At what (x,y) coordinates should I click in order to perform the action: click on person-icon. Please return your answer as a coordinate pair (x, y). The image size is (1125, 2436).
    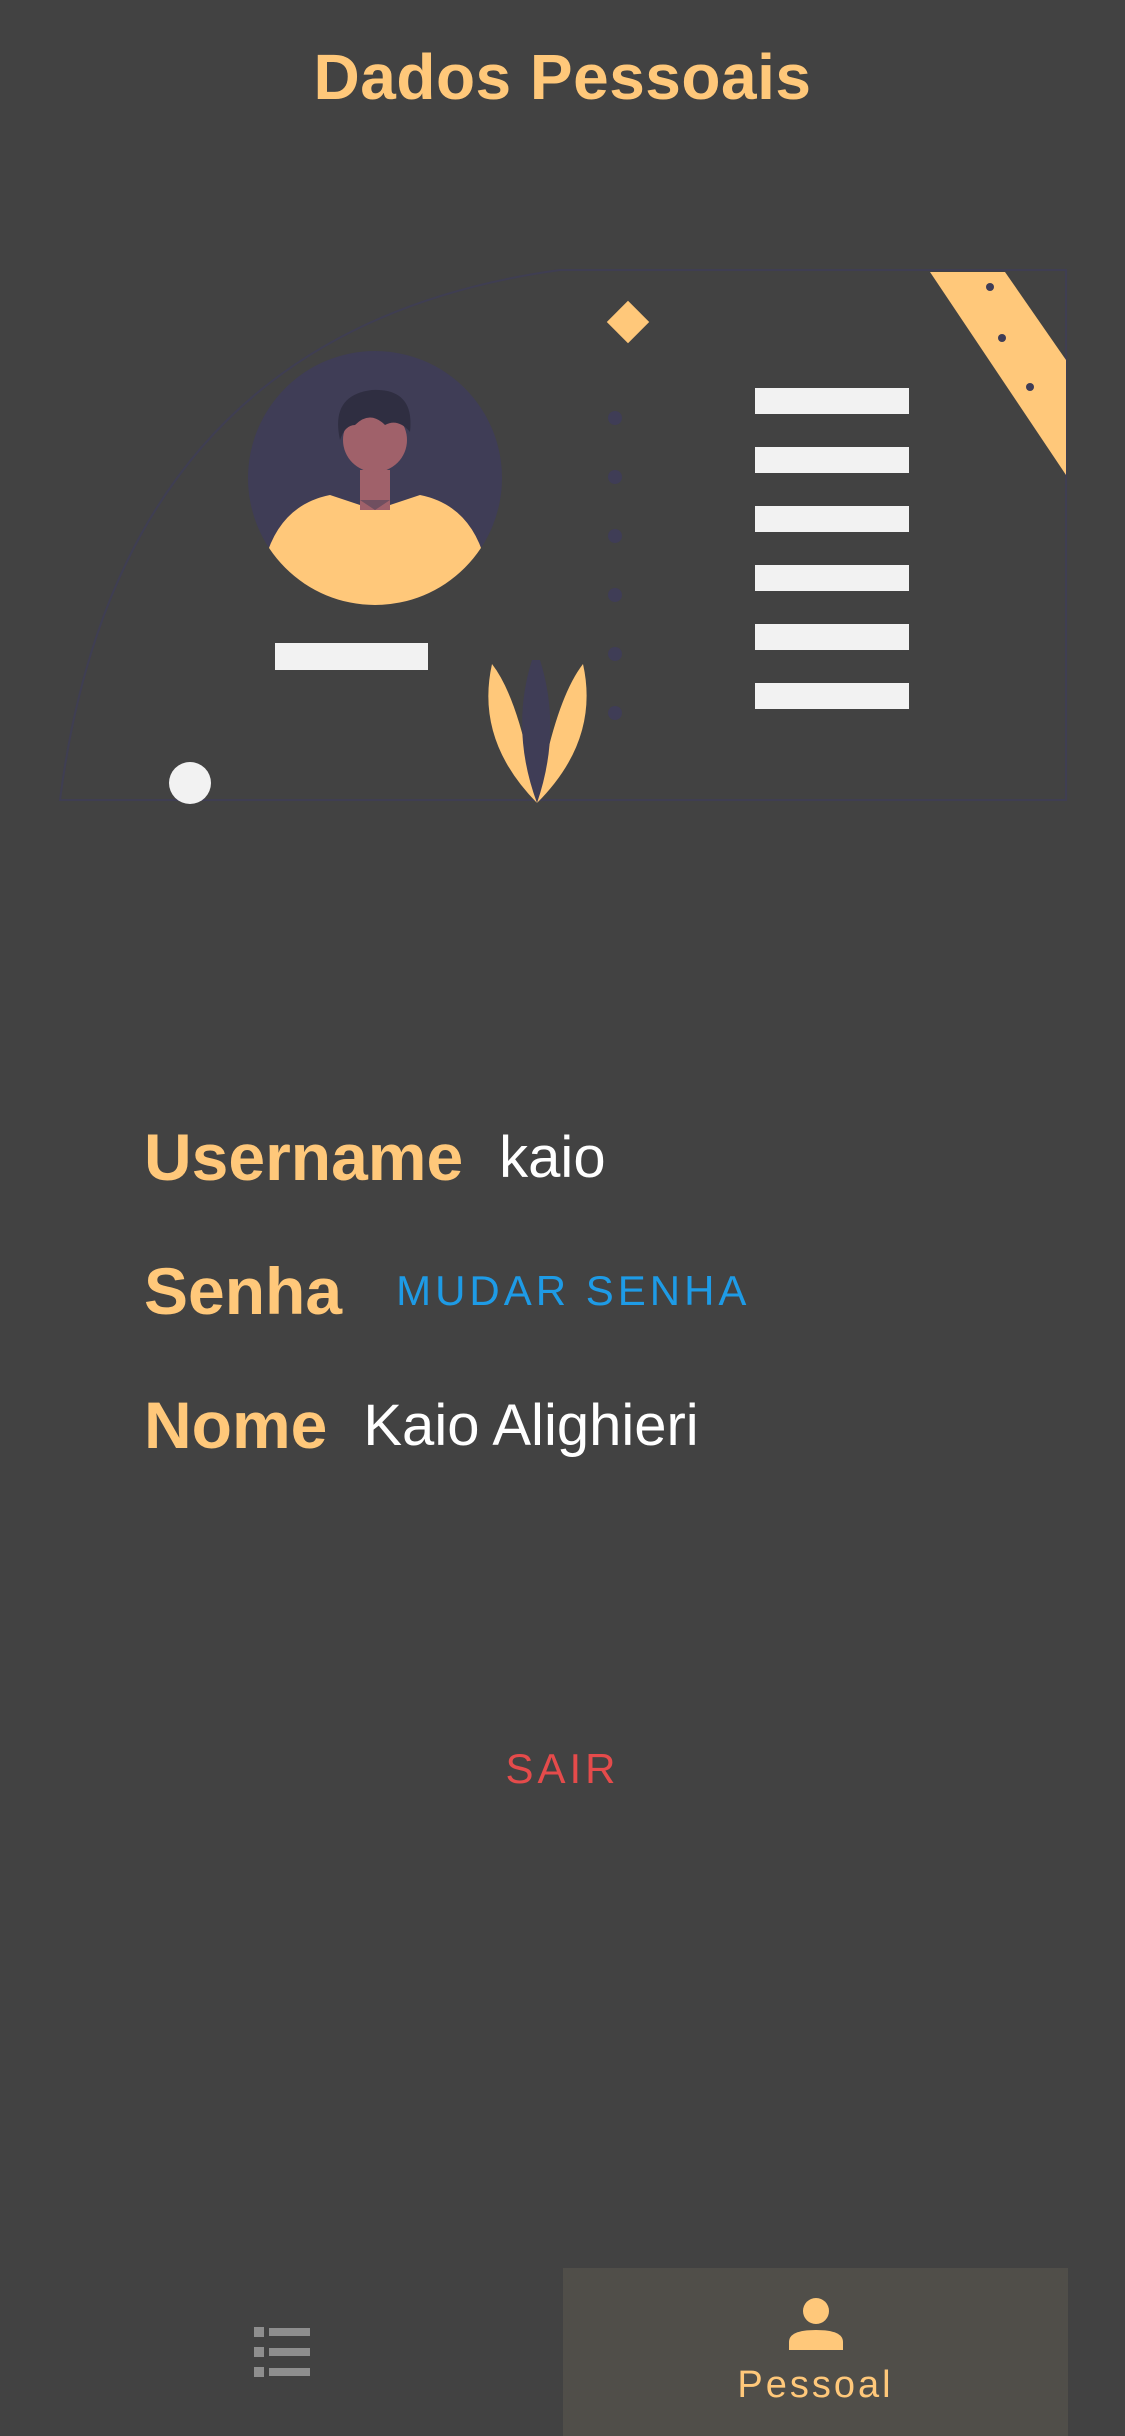
    Looking at the image, I should click on (815, 2323).